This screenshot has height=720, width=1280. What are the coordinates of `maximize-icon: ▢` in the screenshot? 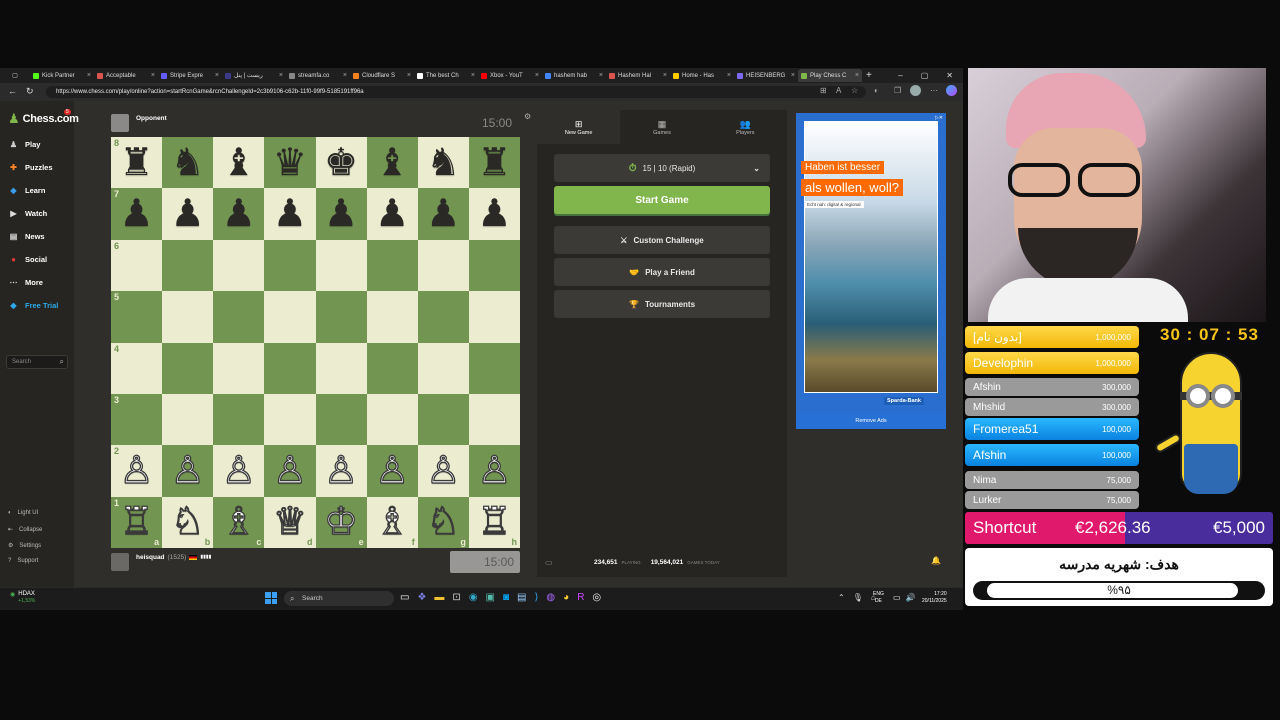 It's located at (925, 75).